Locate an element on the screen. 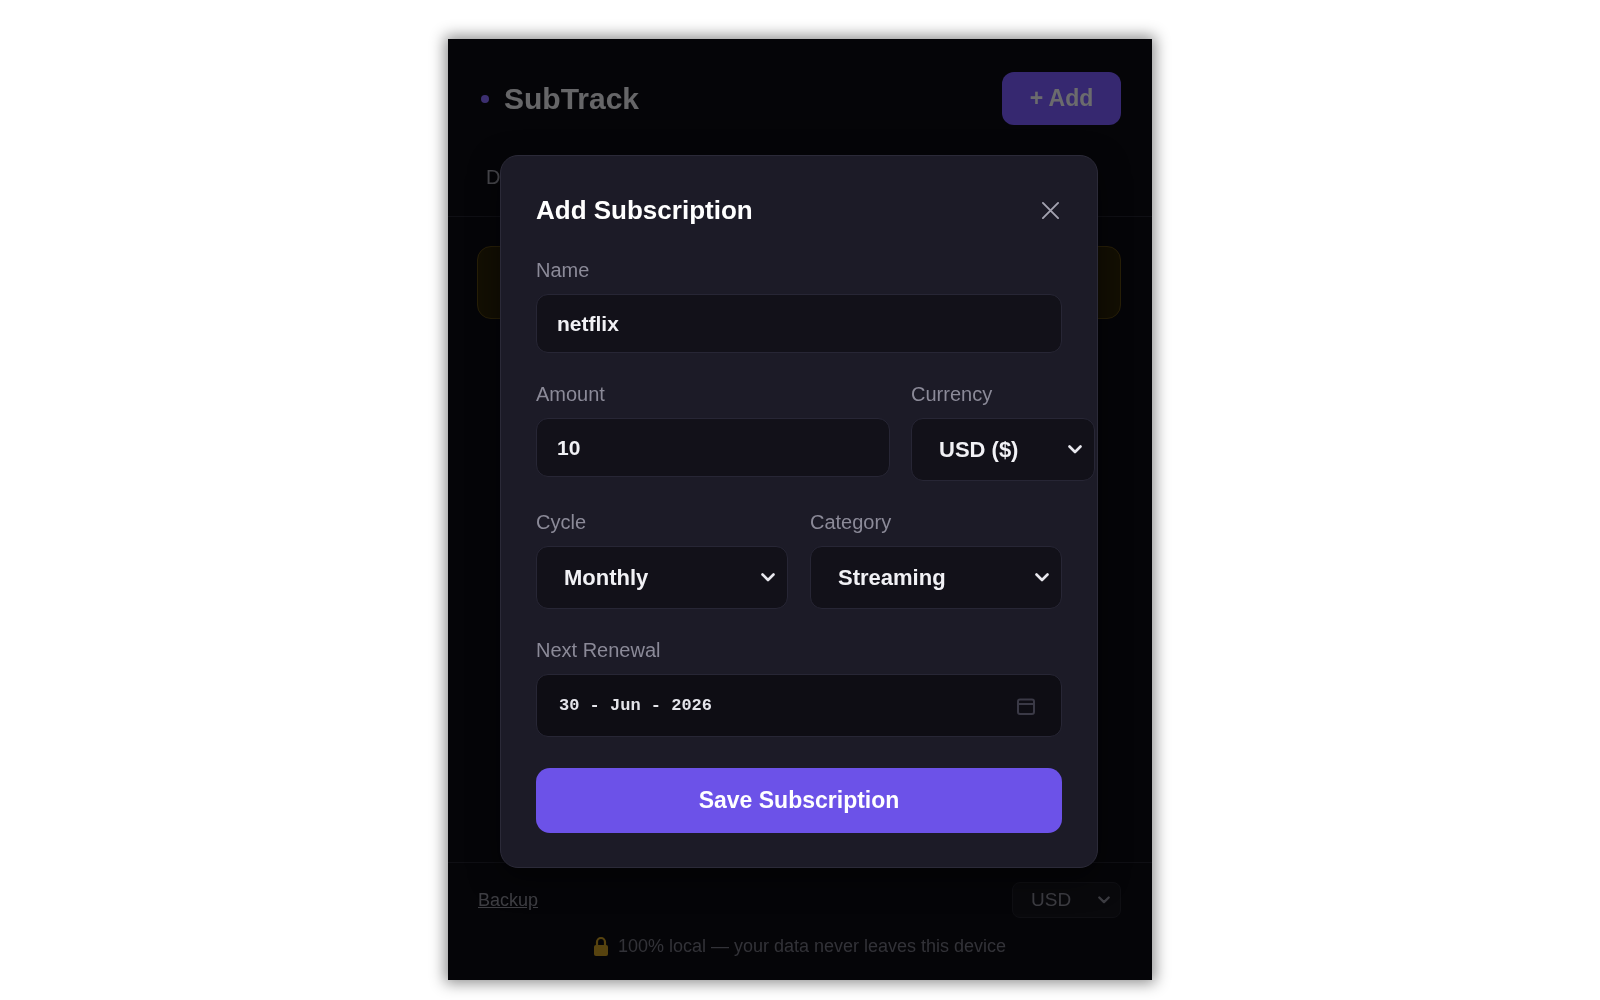 The height and width of the screenshot is (1000, 1600). field-label: Cycle is located at coordinates (561, 522).